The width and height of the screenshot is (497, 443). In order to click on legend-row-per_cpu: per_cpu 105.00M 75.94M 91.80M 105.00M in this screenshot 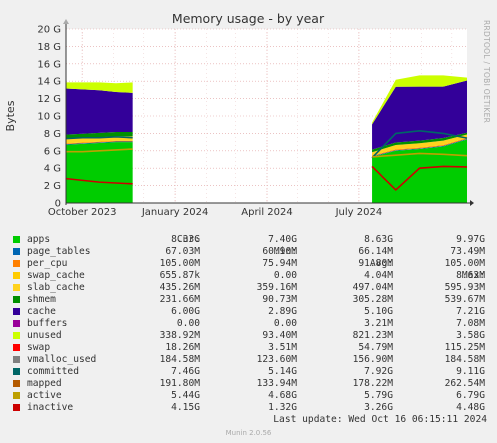, I will do `click(250, 264)`.